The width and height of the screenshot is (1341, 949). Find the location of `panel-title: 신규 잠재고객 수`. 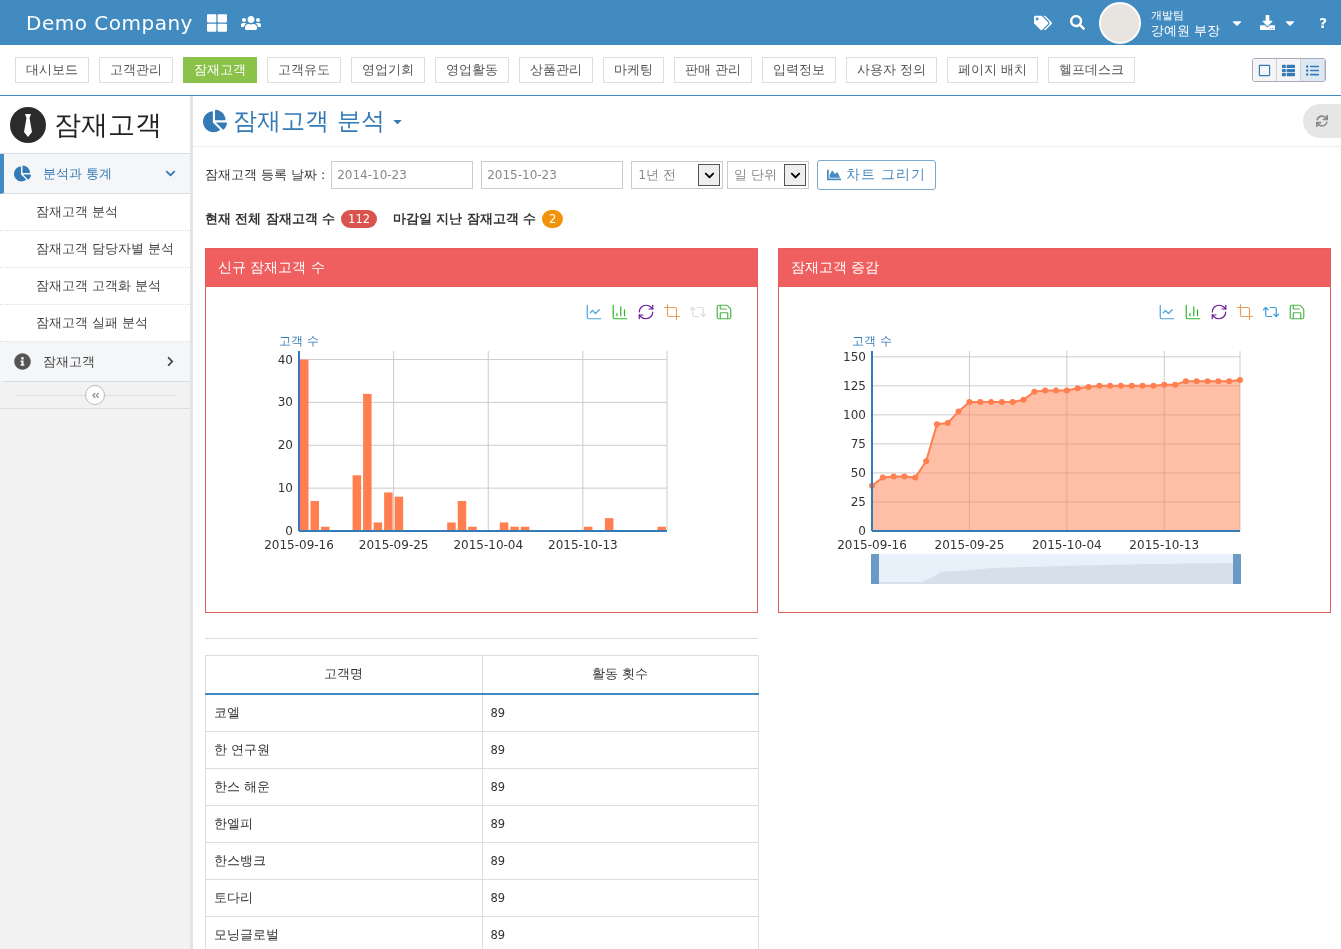

panel-title: 신규 잠재고객 수 is located at coordinates (481, 268).